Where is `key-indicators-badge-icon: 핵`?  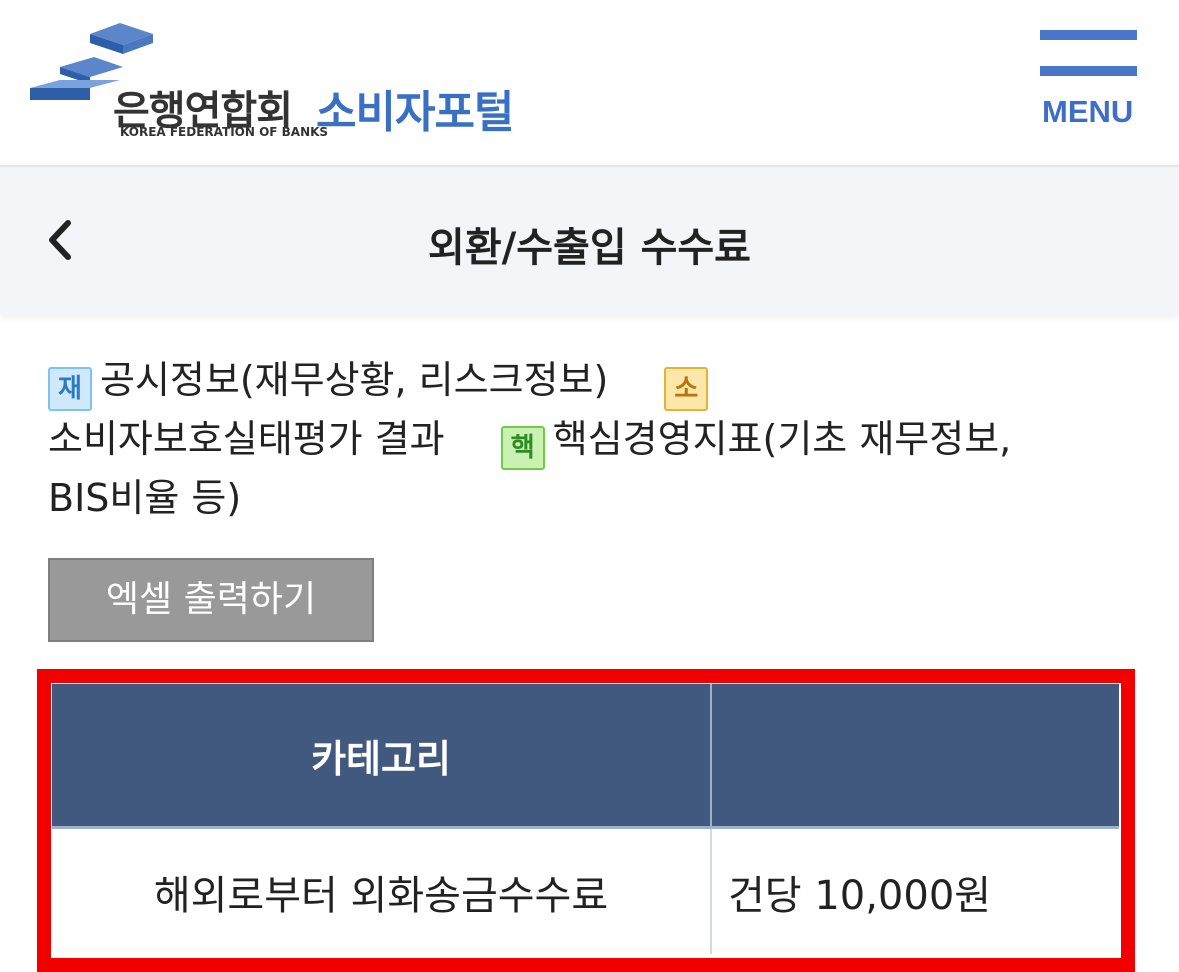 key-indicators-badge-icon: 핵 is located at coordinates (522, 448).